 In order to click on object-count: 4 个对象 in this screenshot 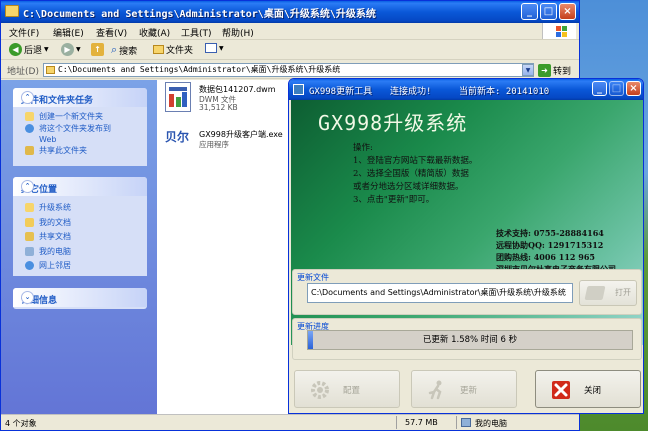, I will do `click(21, 423)`.